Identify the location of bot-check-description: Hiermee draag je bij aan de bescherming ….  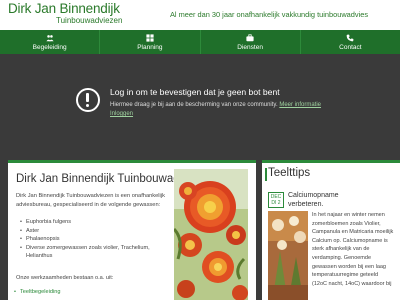
(194, 105).